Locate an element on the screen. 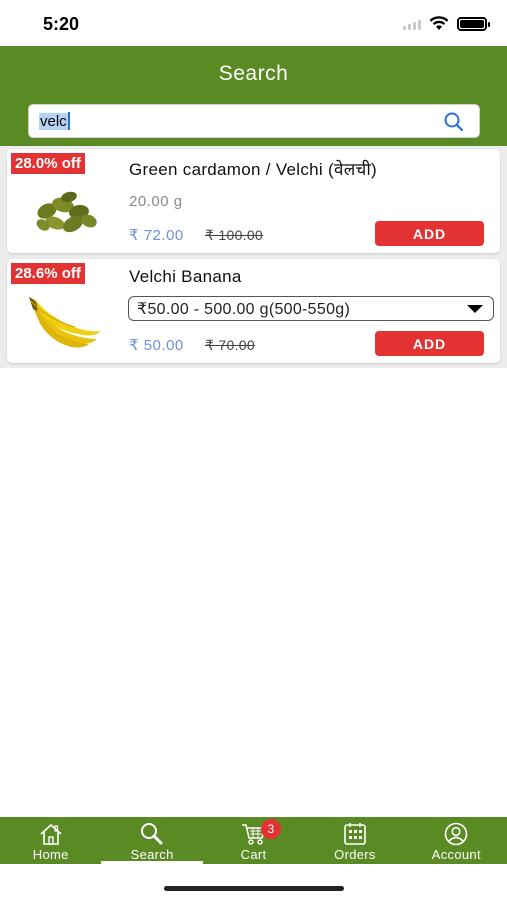 The width and height of the screenshot is (507, 900). text-caret is located at coordinates (68, 121).